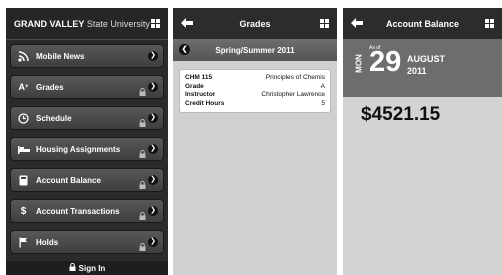  Describe the element at coordinates (200, 94) in the screenshot. I see `row-key: Instructor` at that location.